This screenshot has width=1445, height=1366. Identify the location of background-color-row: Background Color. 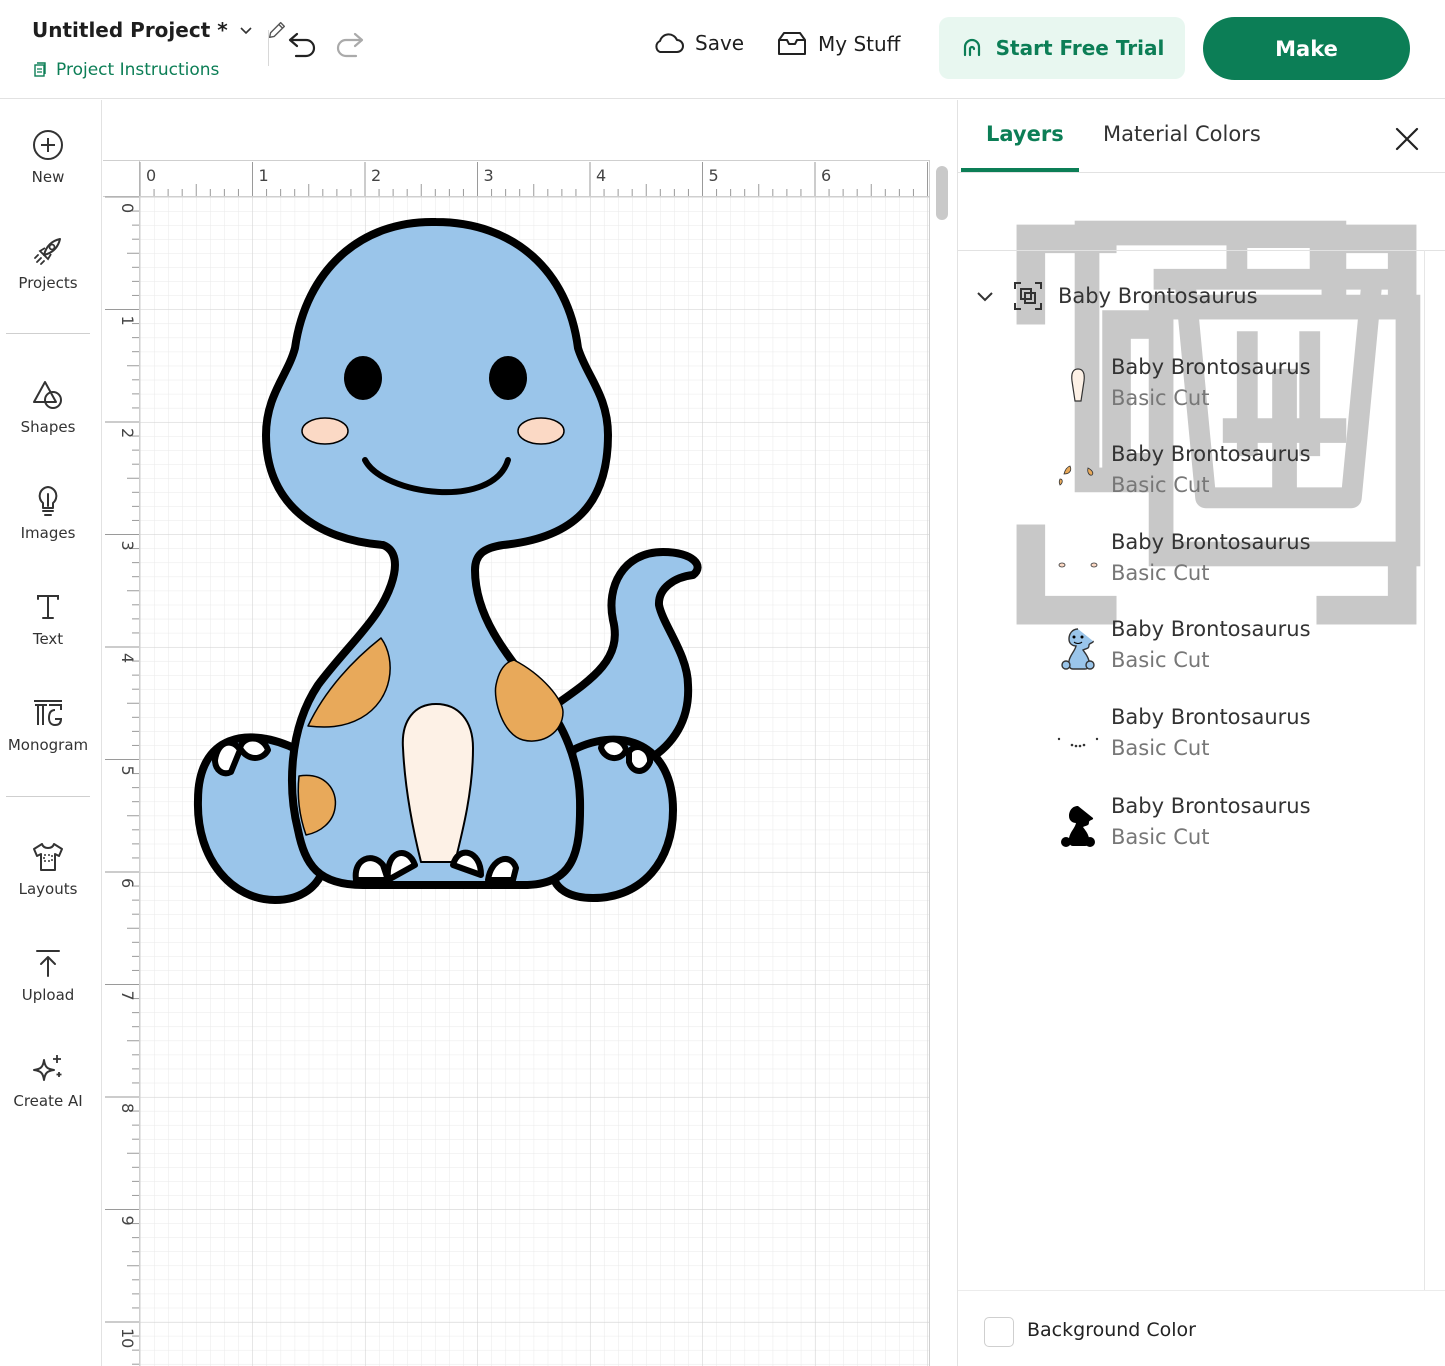
(1201, 1328).